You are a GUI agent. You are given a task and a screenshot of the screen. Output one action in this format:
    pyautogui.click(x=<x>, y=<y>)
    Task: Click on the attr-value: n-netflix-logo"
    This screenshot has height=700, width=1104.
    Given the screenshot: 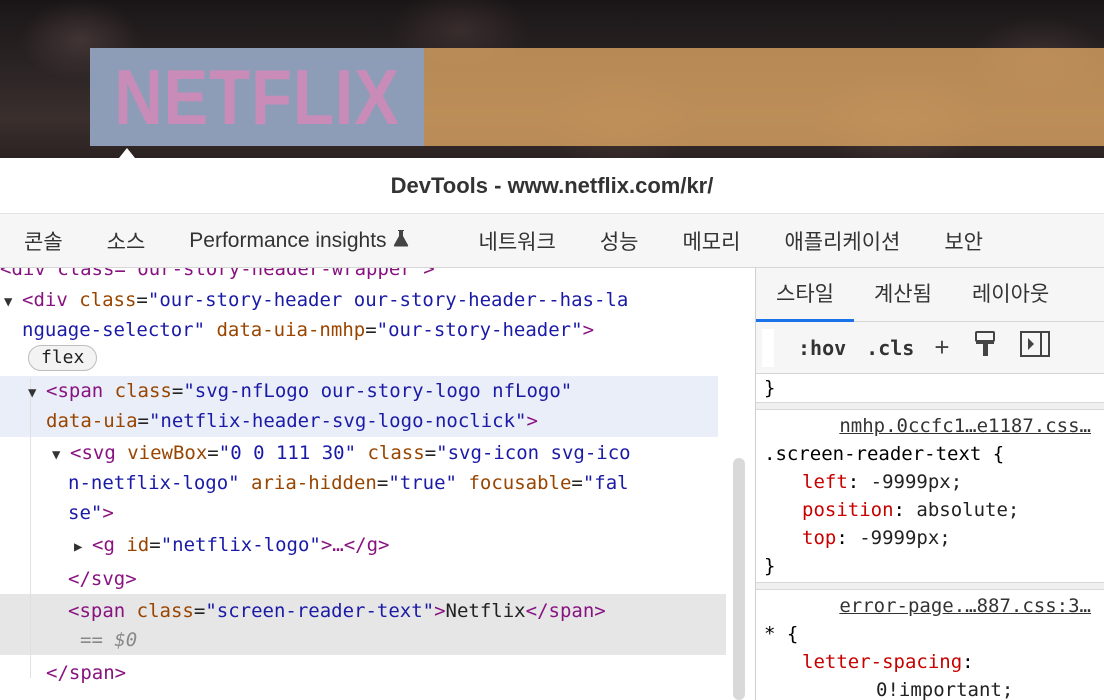 What is the action you would take?
    pyautogui.click(x=154, y=483)
    